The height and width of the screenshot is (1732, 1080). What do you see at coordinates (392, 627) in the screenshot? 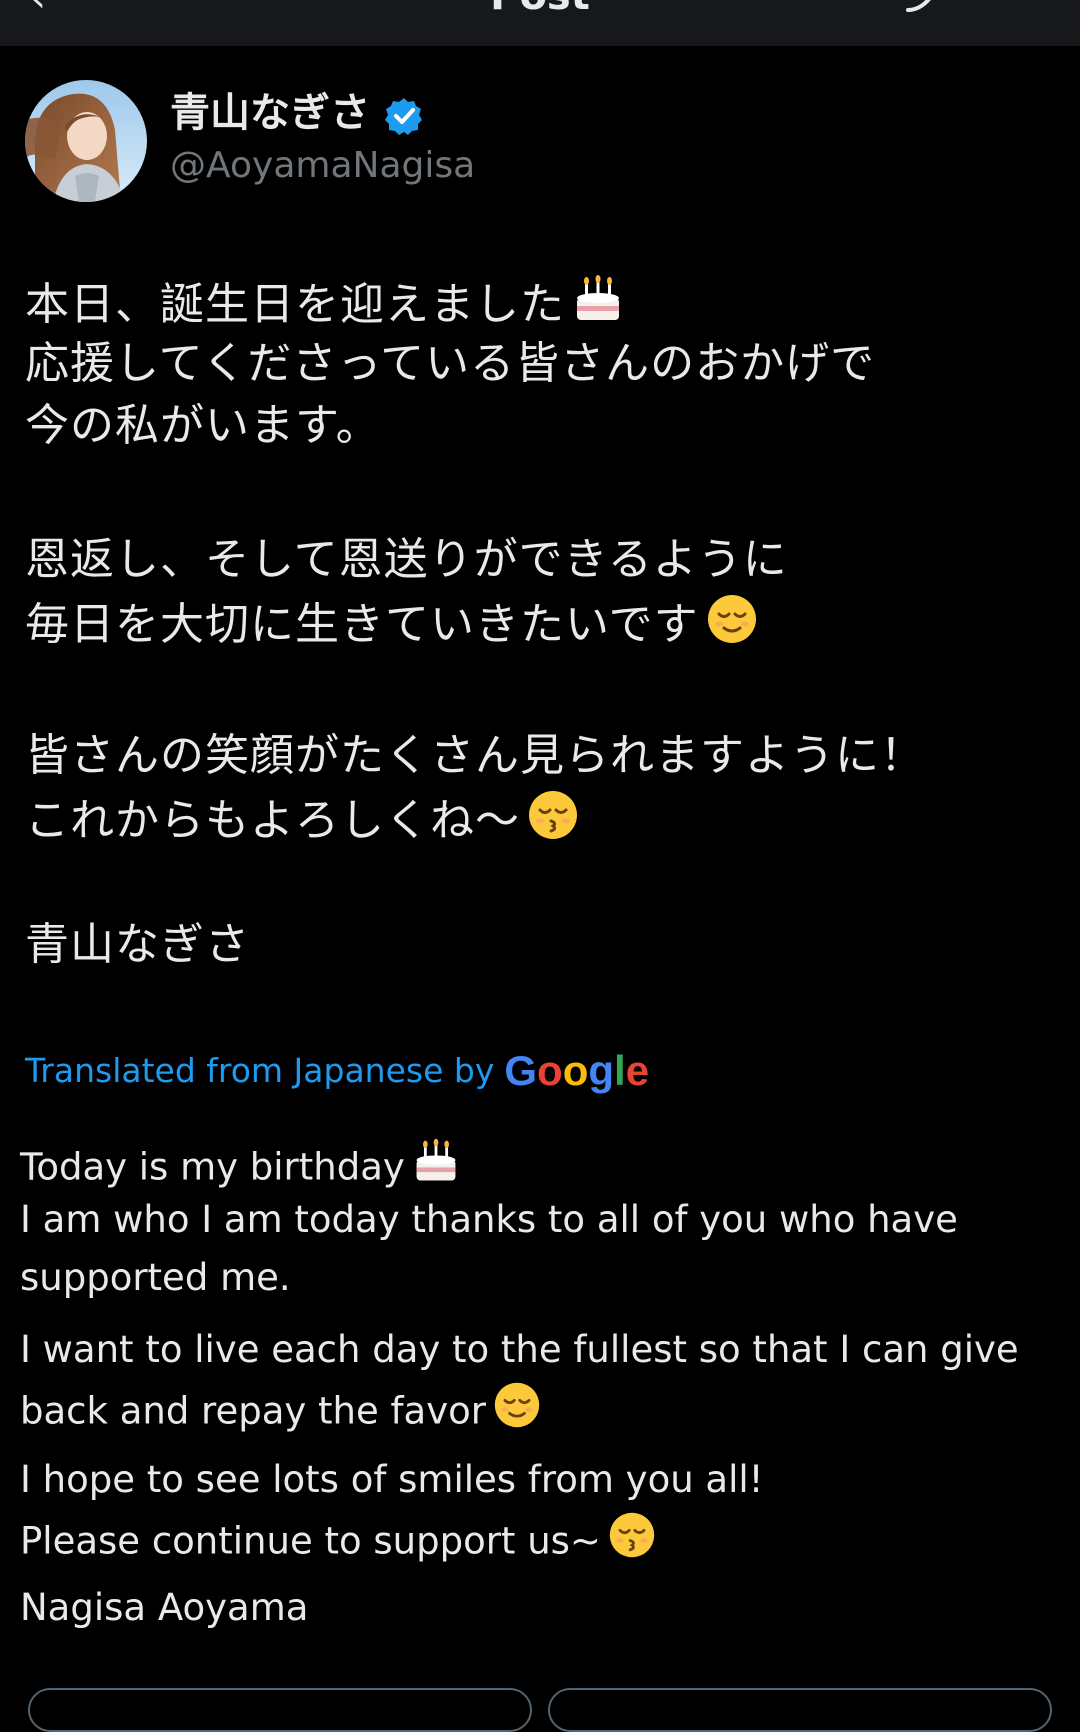
I see `post-text-line: 毎日を大切に生きていきたいです` at bounding box center [392, 627].